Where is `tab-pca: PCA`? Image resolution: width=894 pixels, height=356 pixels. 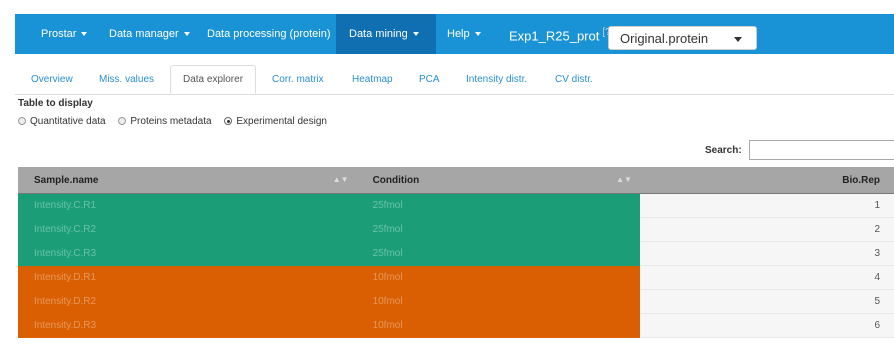 tab-pca: PCA is located at coordinates (429, 79).